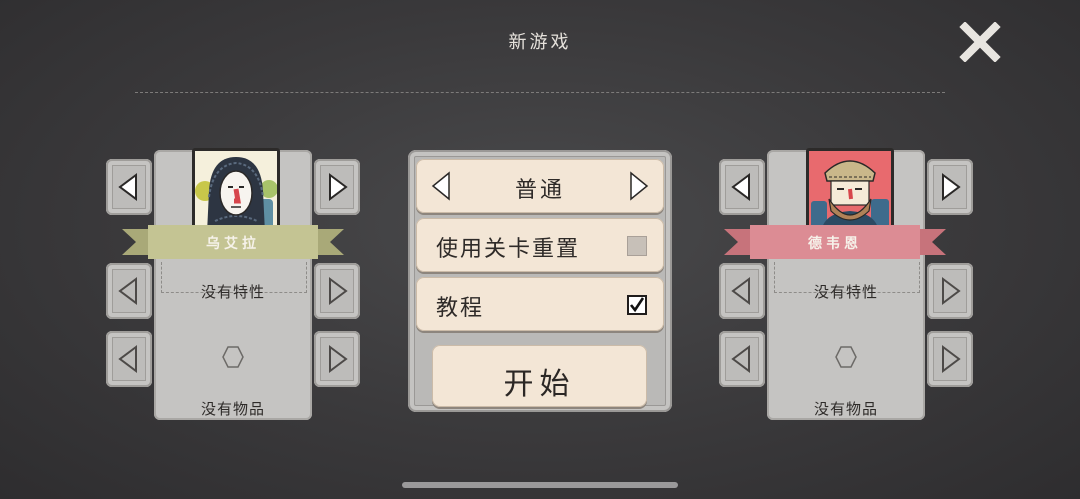  I want to click on left-character-next-button, so click(337, 187).